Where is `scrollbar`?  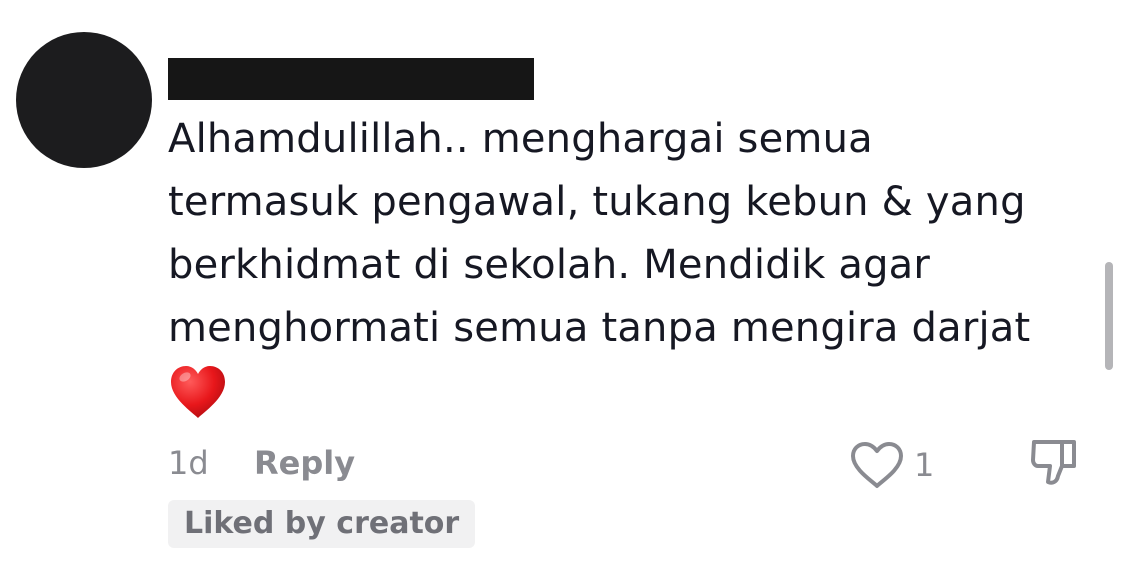 scrollbar is located at coordinates (1109, 316).